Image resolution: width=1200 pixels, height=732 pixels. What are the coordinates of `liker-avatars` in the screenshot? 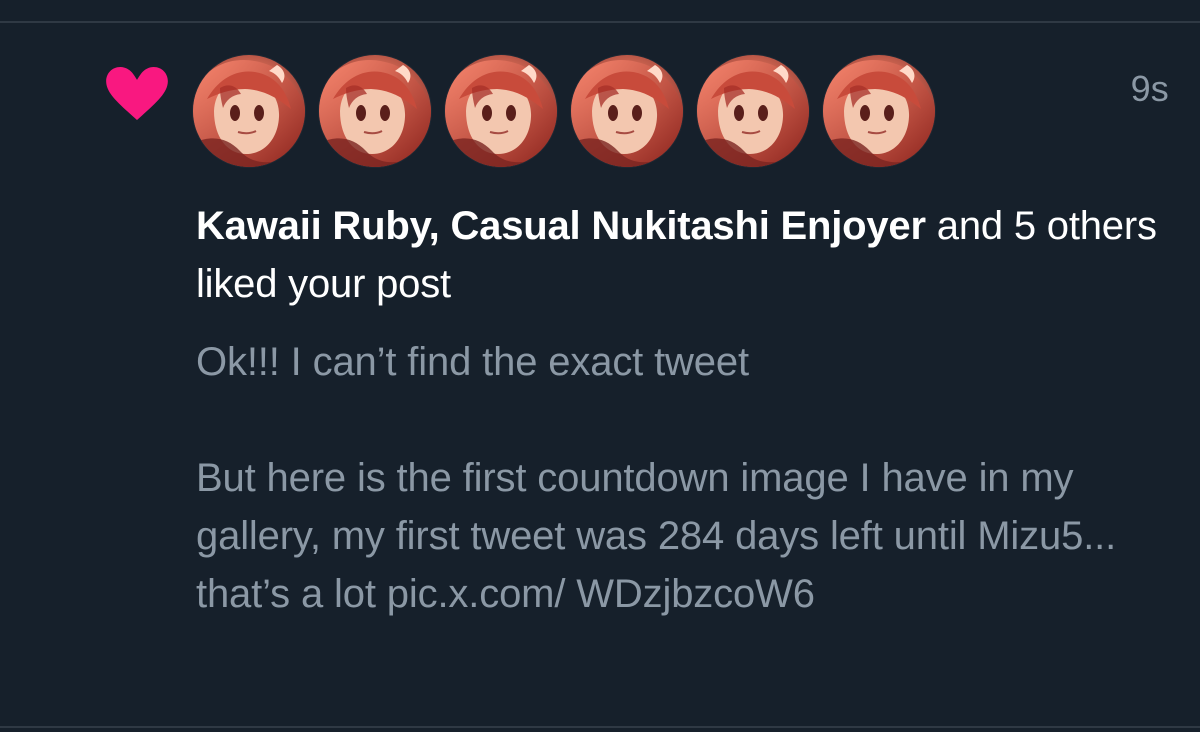 It's located at (564, 111).